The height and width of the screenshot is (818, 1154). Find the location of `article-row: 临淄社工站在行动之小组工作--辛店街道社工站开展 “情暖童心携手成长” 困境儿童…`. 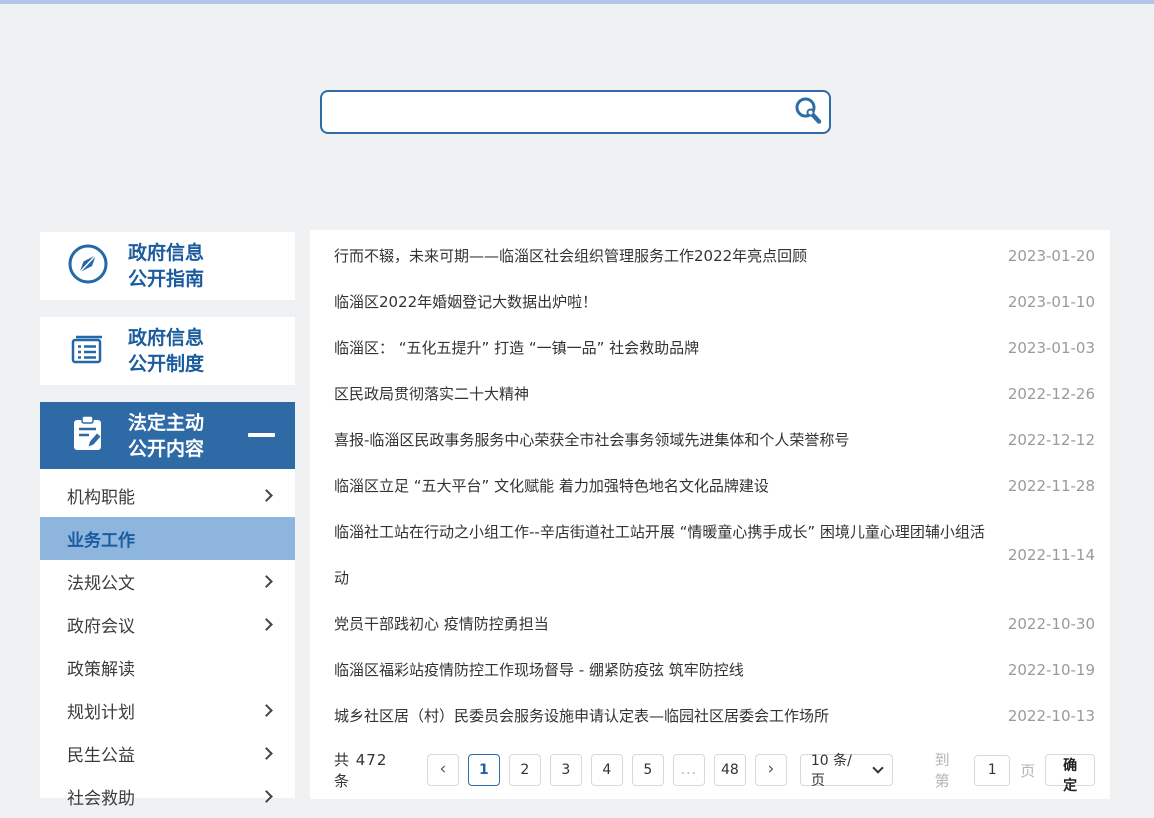

article-row: 临淄社工站在行动之小组工作--辛店街道社工站开展 “情暖童心携手成长” 困境儿童… is located at coordinates (714, 555).